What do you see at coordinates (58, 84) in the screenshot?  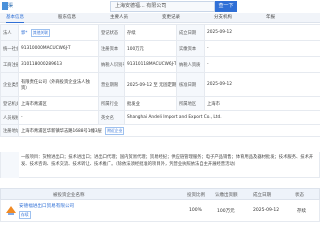 I see `type-value: 有限责任公司（外商投资企业法人独资）` at bounding box center [58, 84].